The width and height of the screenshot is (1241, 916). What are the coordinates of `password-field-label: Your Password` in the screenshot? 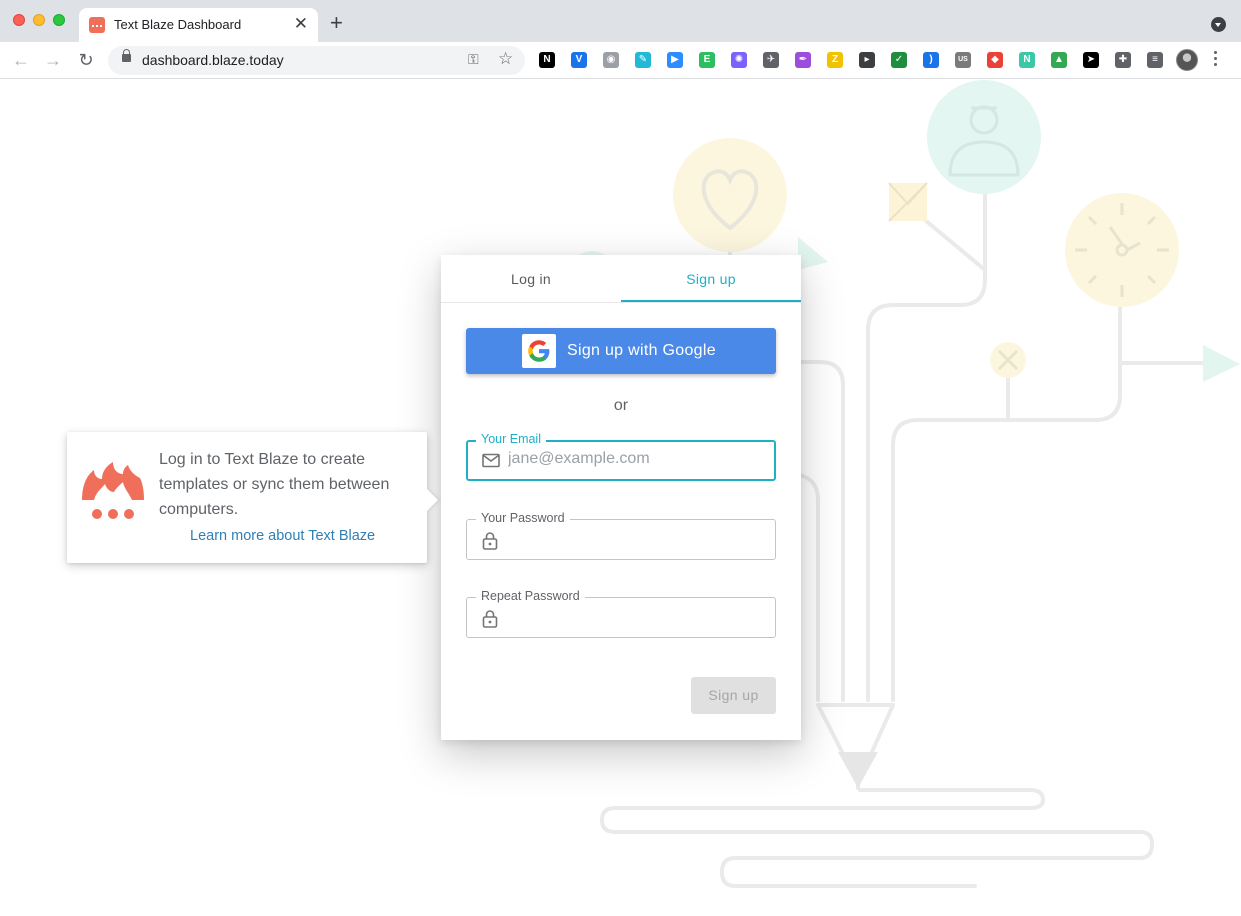 It's located at (523, 518).